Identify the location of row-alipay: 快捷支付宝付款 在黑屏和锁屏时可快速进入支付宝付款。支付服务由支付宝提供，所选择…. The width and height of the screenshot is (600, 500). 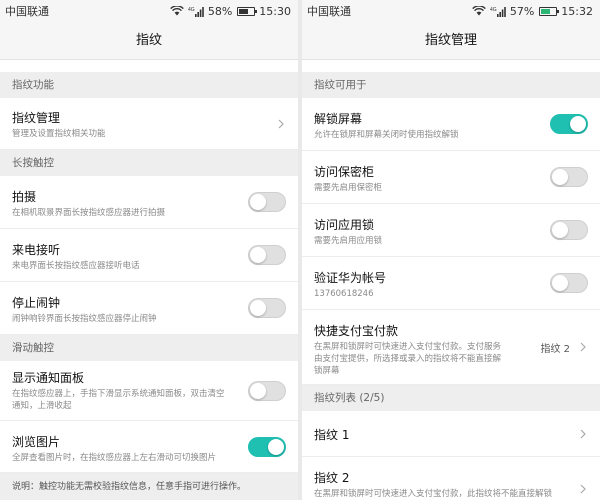
(451, 347).